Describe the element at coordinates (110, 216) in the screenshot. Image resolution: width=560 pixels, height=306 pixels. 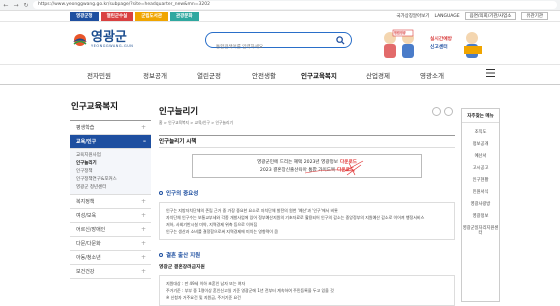
I see `sidebar-item-women-childcare: 여성/보육 +` at that location.